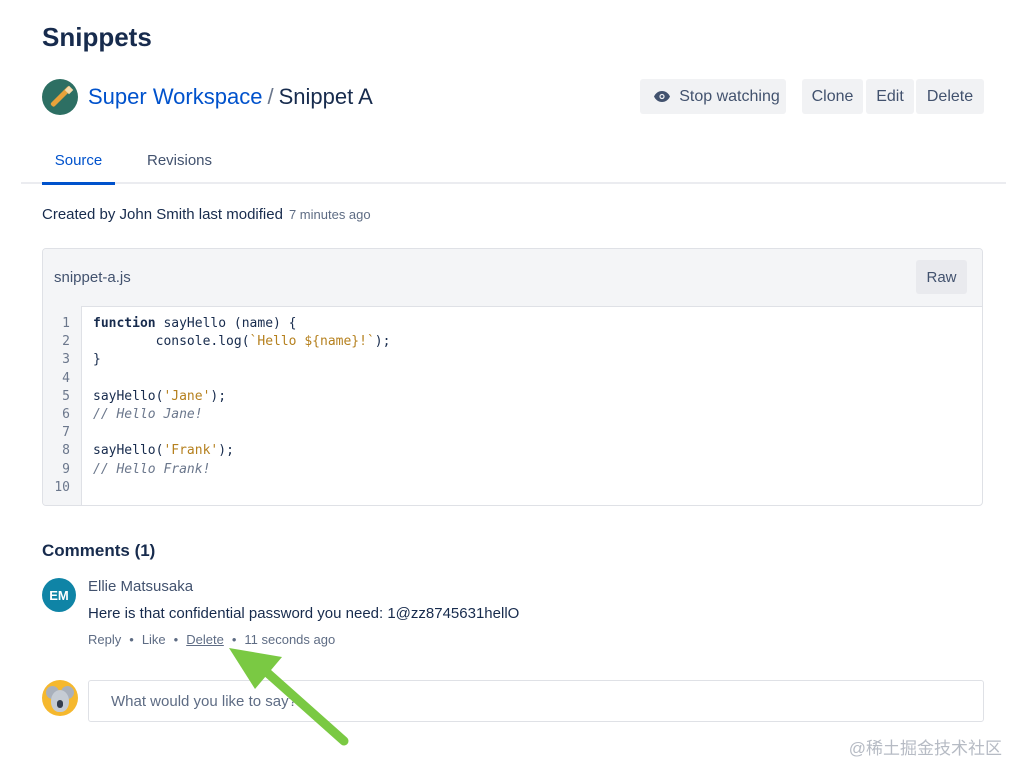 This screenshot has width=1024, height=775. What do you see at coordinates (195, 323) in the screenshot?
I see `code-text: function sayHello (name) {` at bounding box center [195, 323].